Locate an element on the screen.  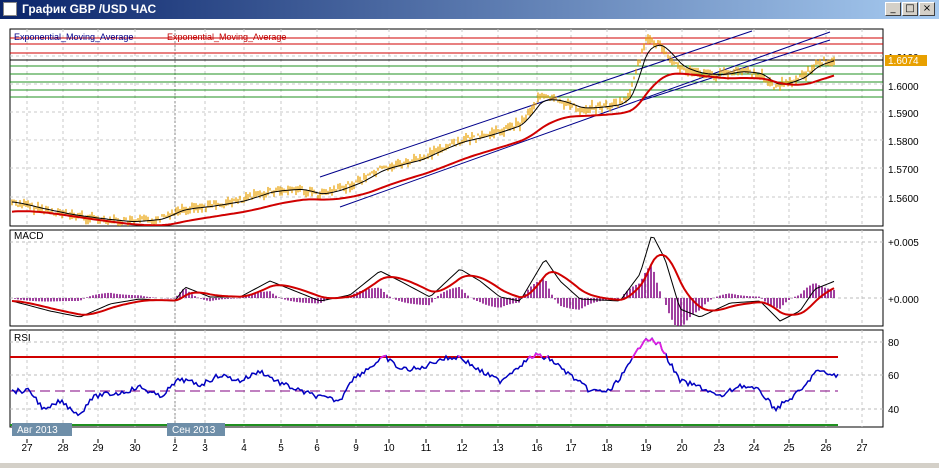
day-label: 6 is located at coordinates (317, 448).